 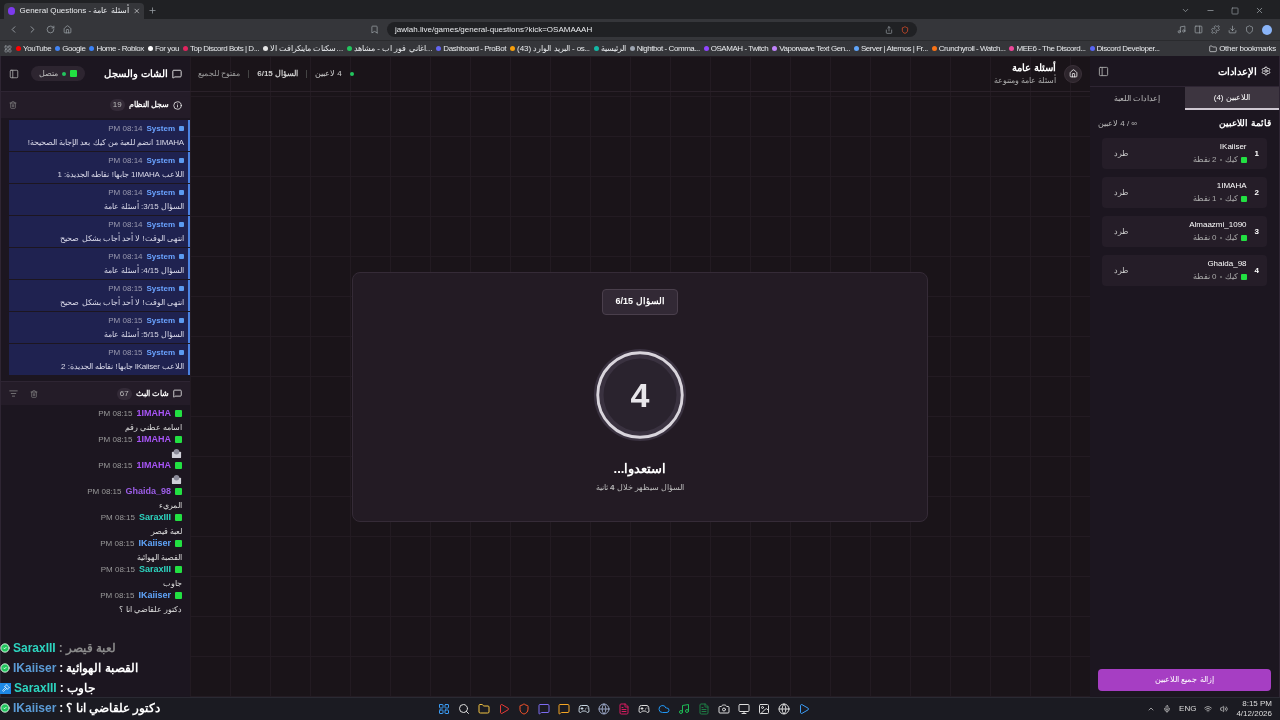 What do you see at coordinates (124, 393) in the screenshot?
I see `count-badge: 67` at bounding box center [124, 393].